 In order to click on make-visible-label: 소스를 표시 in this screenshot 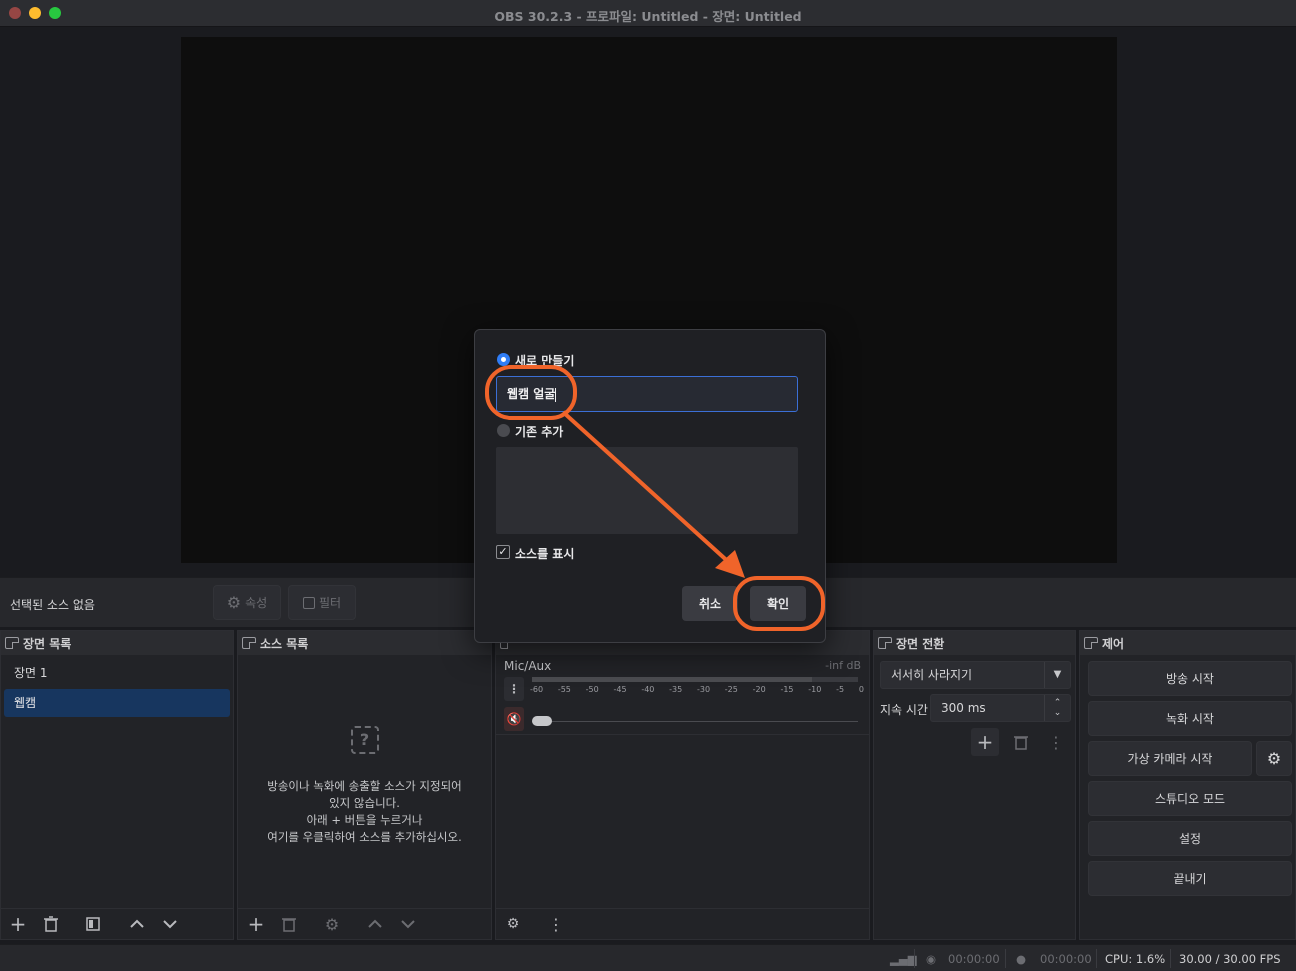, I will do `click(544, 553)`.